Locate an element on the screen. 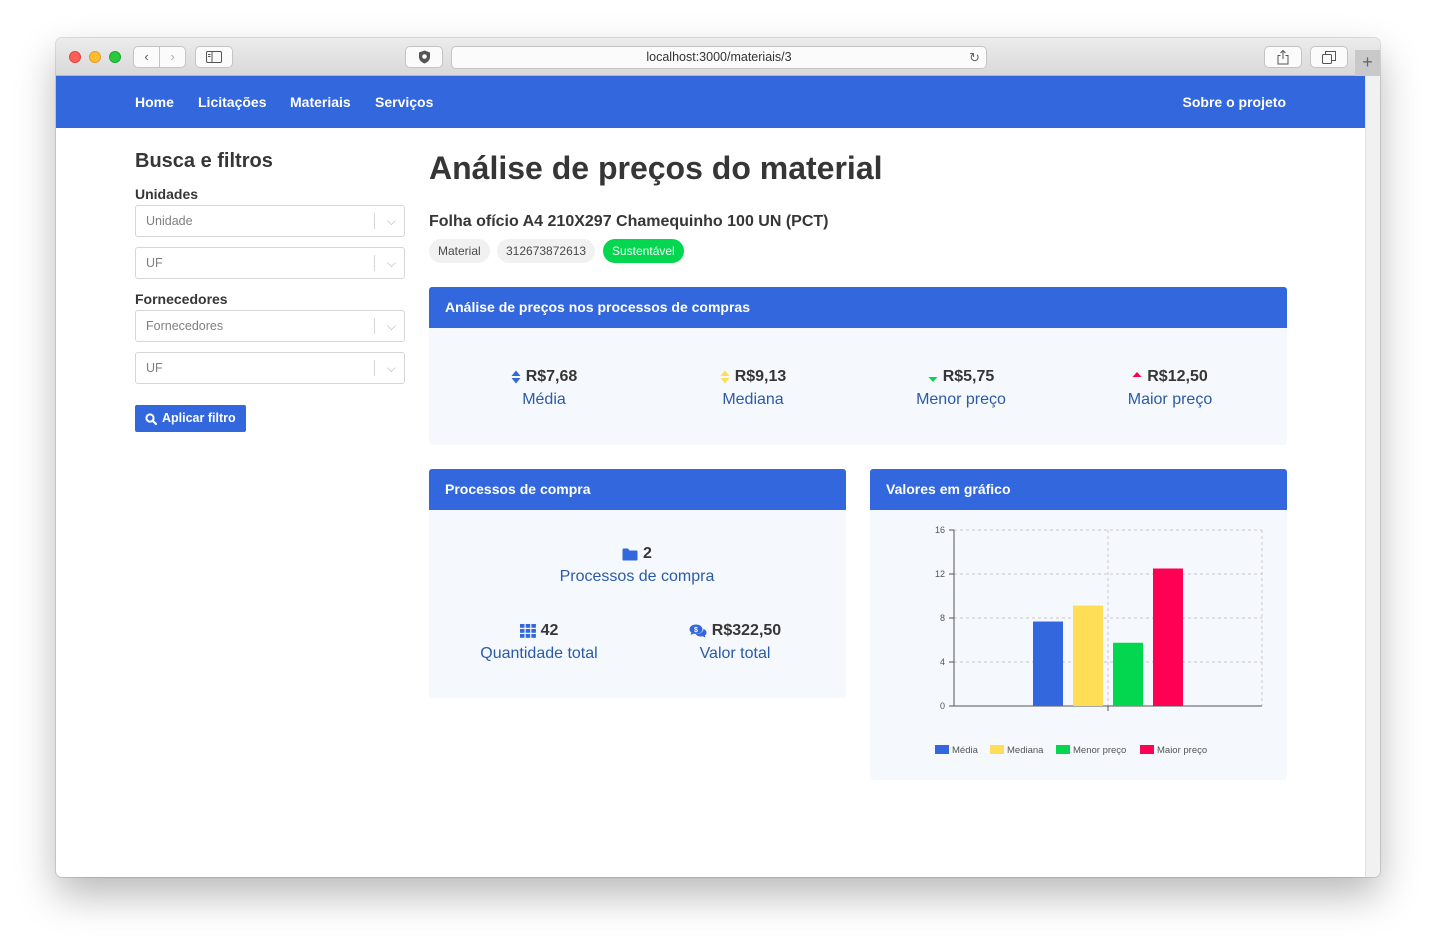 This screenshot has height=951, width=1436. tag-code: 312673872613 is located at coordinates (546, 251).